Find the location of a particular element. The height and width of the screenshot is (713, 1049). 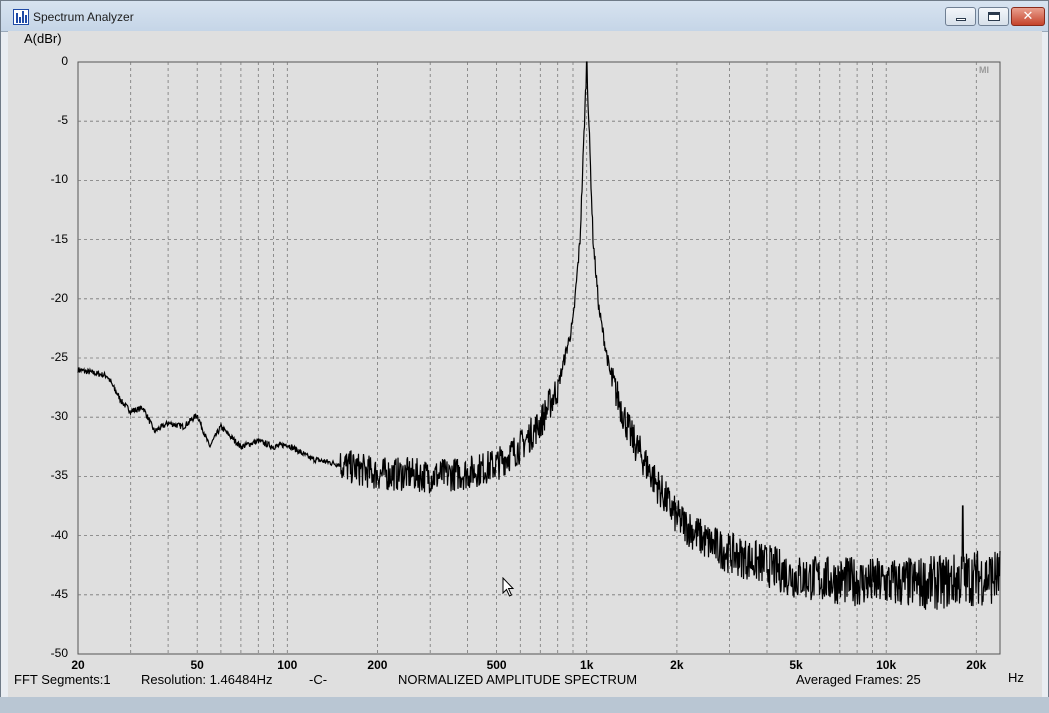

y-axis-label: A(dBr) is located at coordinates (43, 38).